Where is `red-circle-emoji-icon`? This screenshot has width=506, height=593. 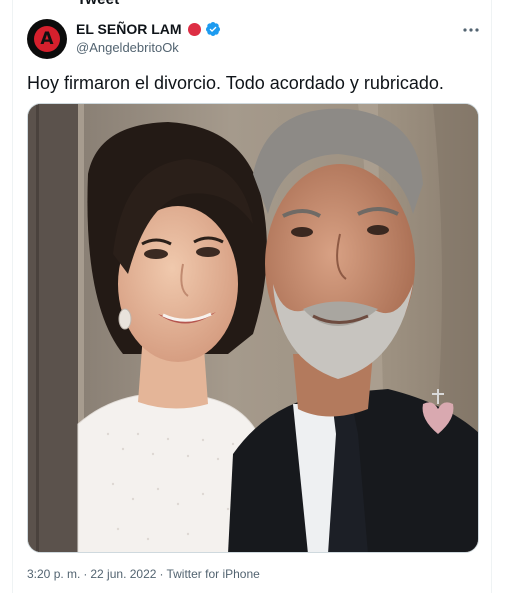
red-circle-emoji-icon is located at coordinates (194, 29).